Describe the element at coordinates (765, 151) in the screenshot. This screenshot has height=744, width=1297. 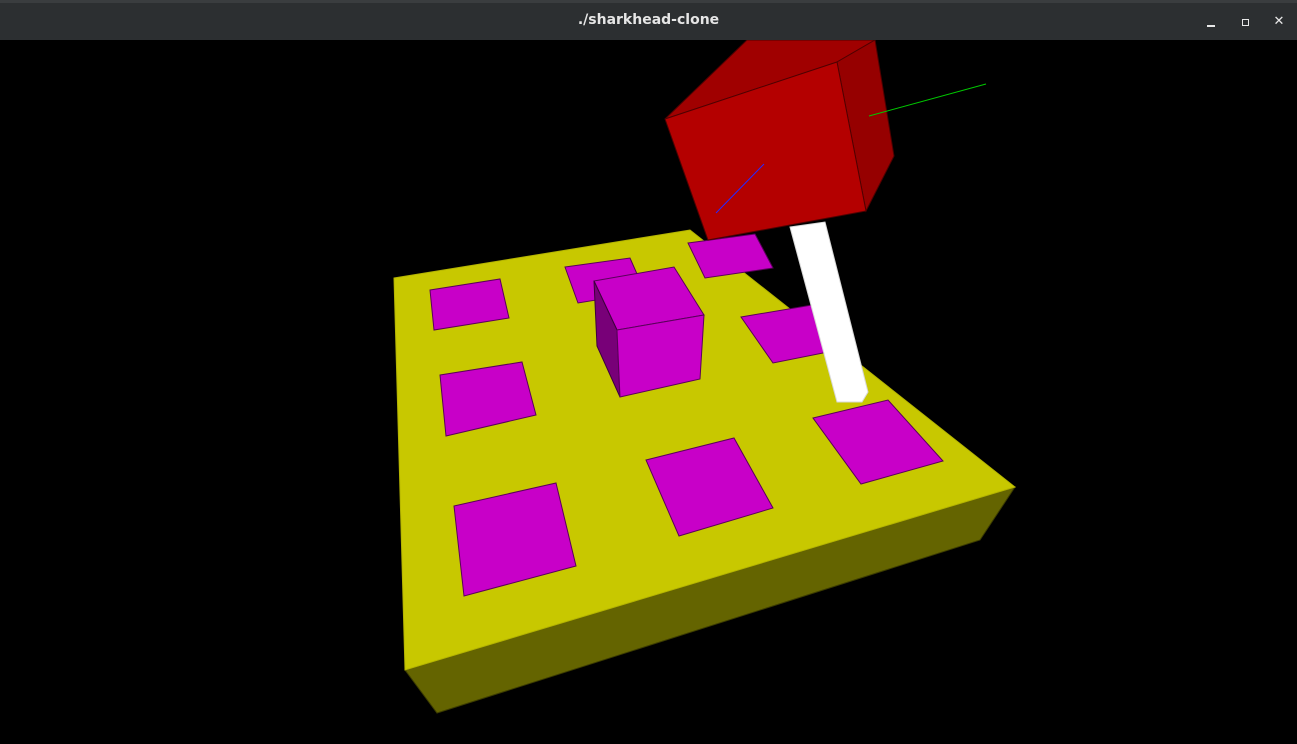
I see `head-front-face` at that location.